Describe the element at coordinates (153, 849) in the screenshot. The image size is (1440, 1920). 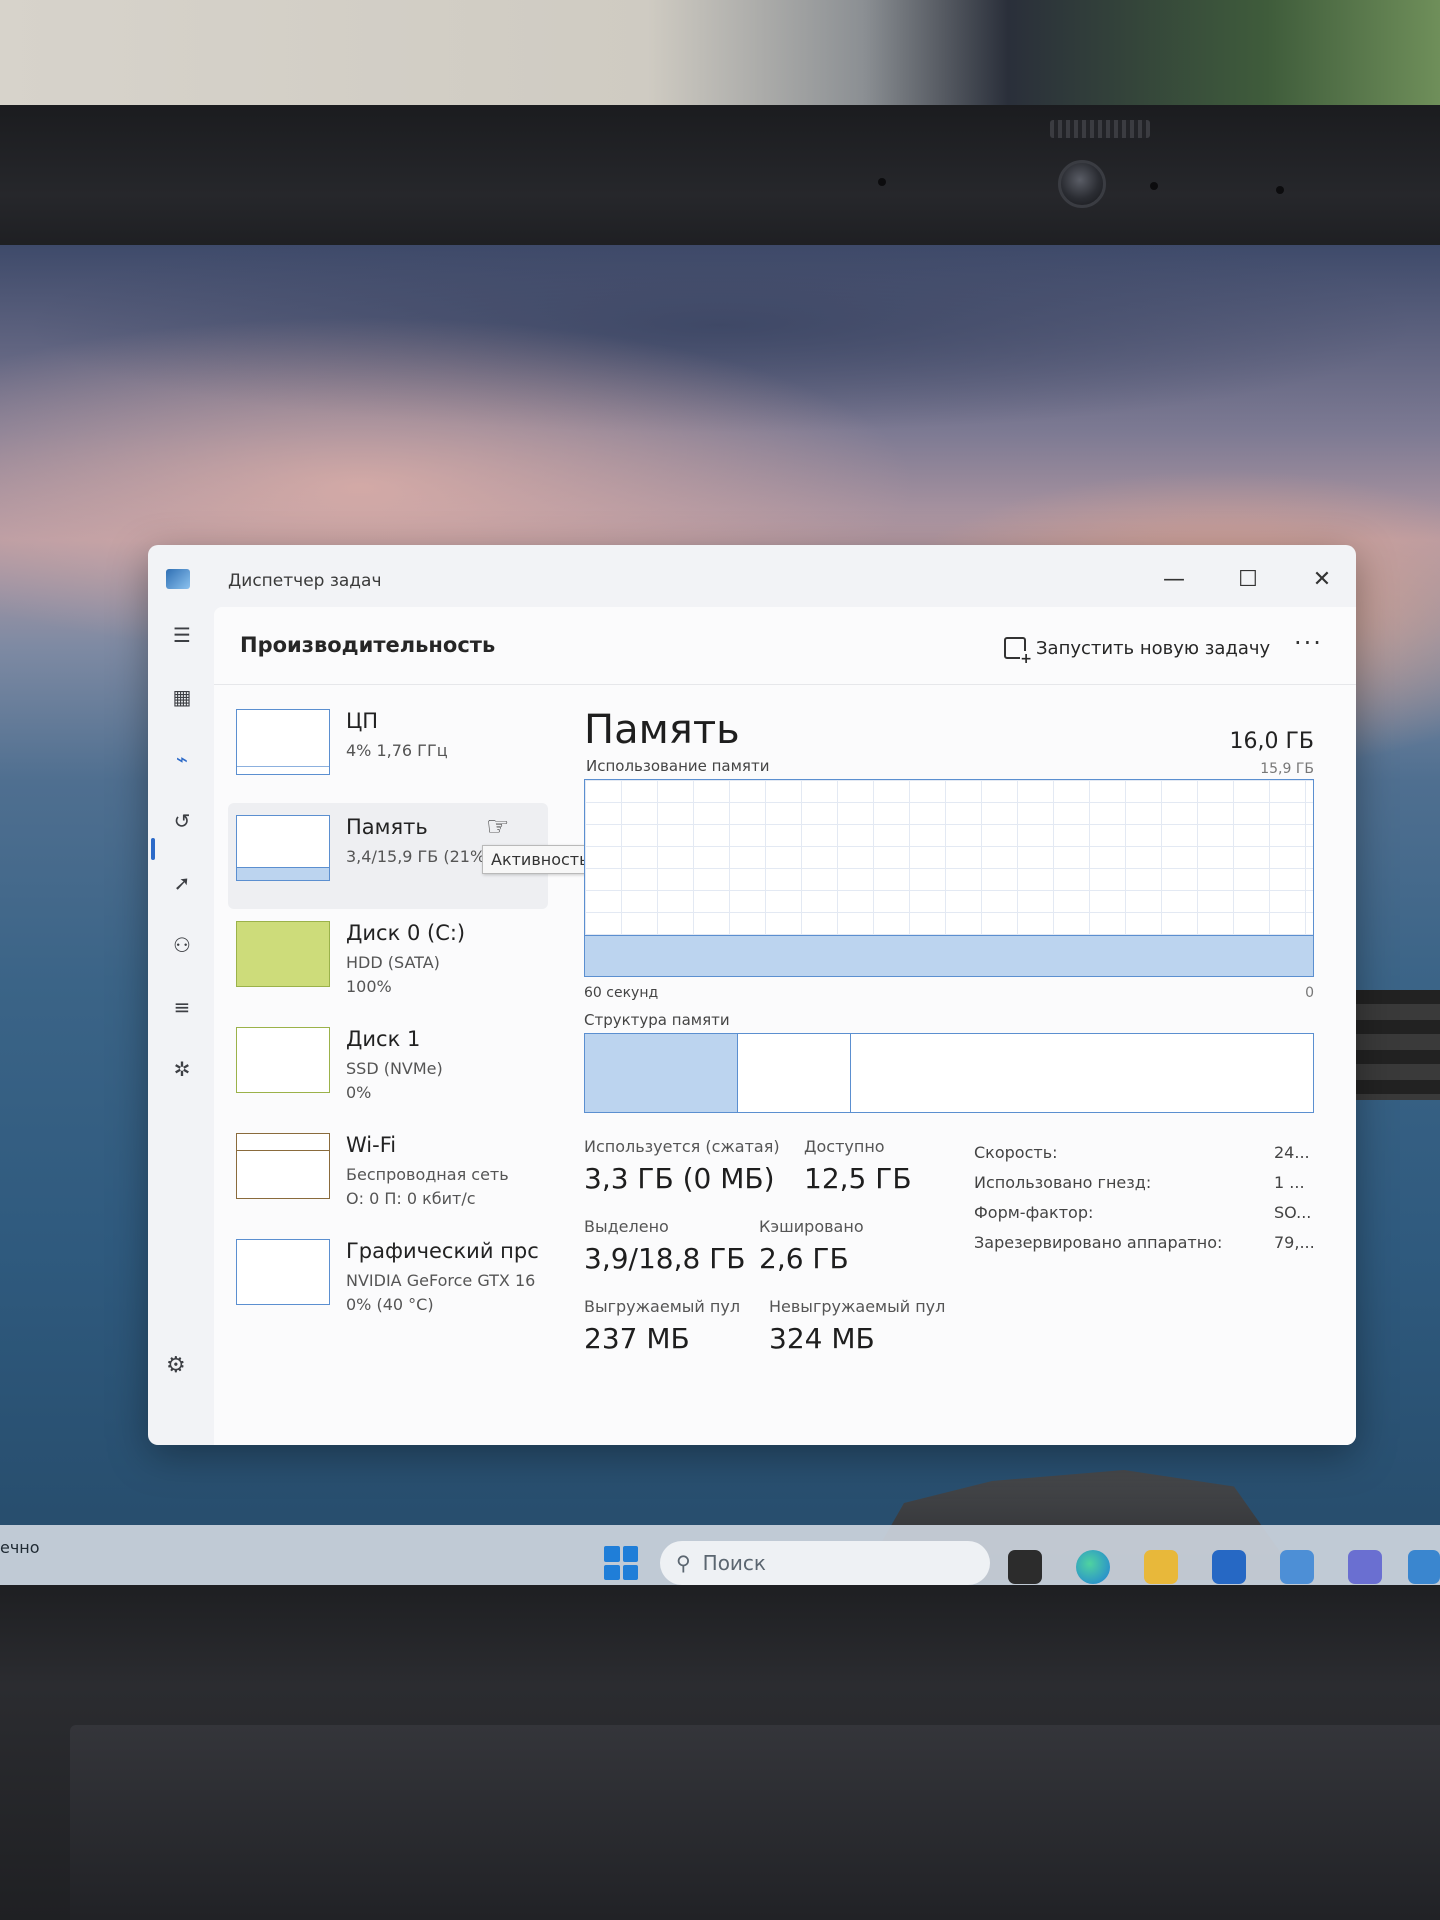
I see `active-nav-indicator` at that location.